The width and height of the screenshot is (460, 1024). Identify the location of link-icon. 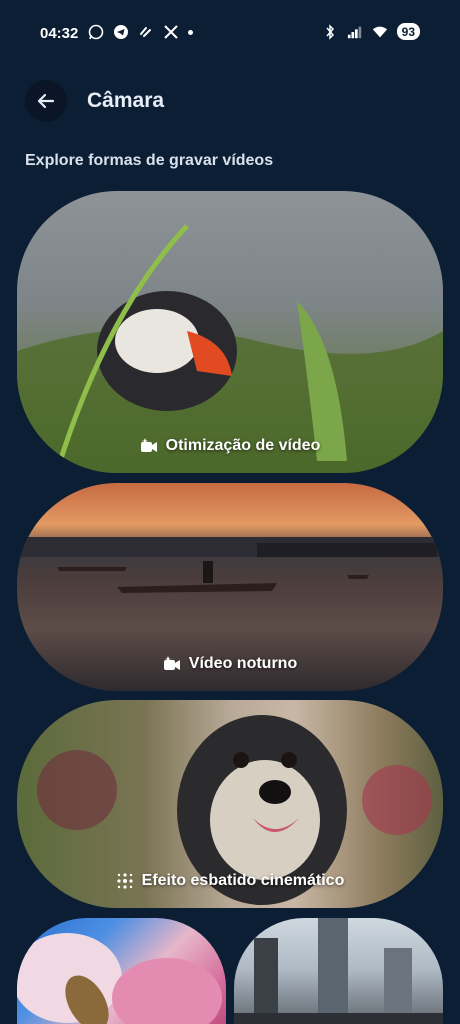
(146, 32).